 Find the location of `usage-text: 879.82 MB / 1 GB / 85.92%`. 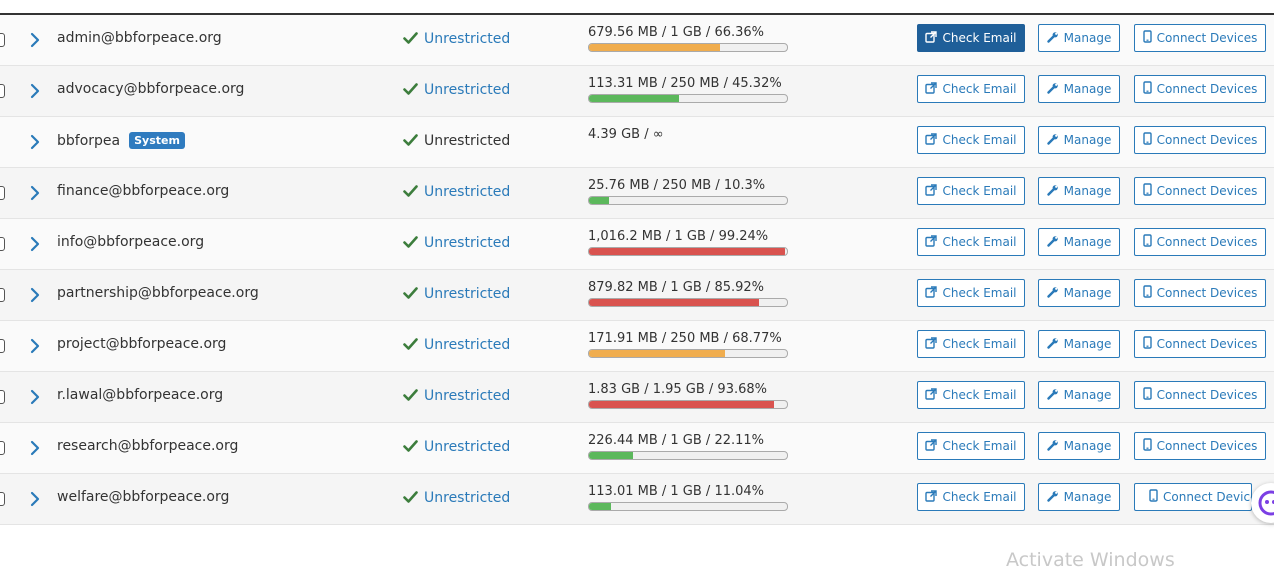

usage-text: 879.82 MB / 1 GB / 85.92% is located at coordinates (676, 287).